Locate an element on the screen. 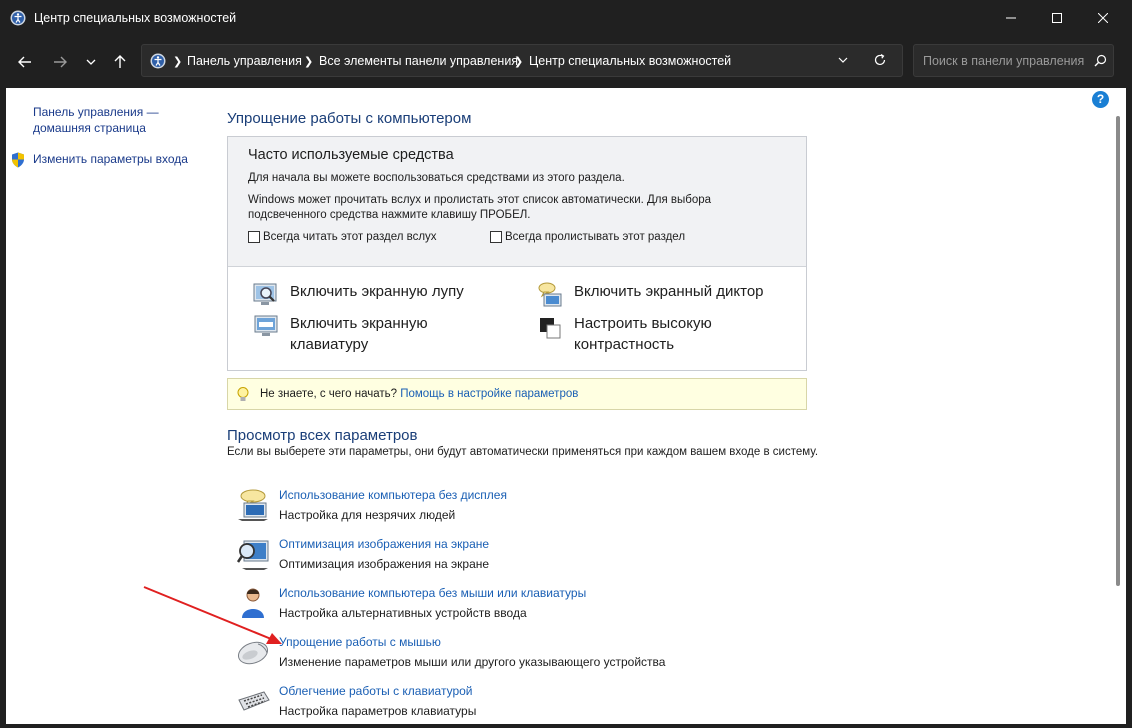  search-icon is located at coordinates (1100, 60).